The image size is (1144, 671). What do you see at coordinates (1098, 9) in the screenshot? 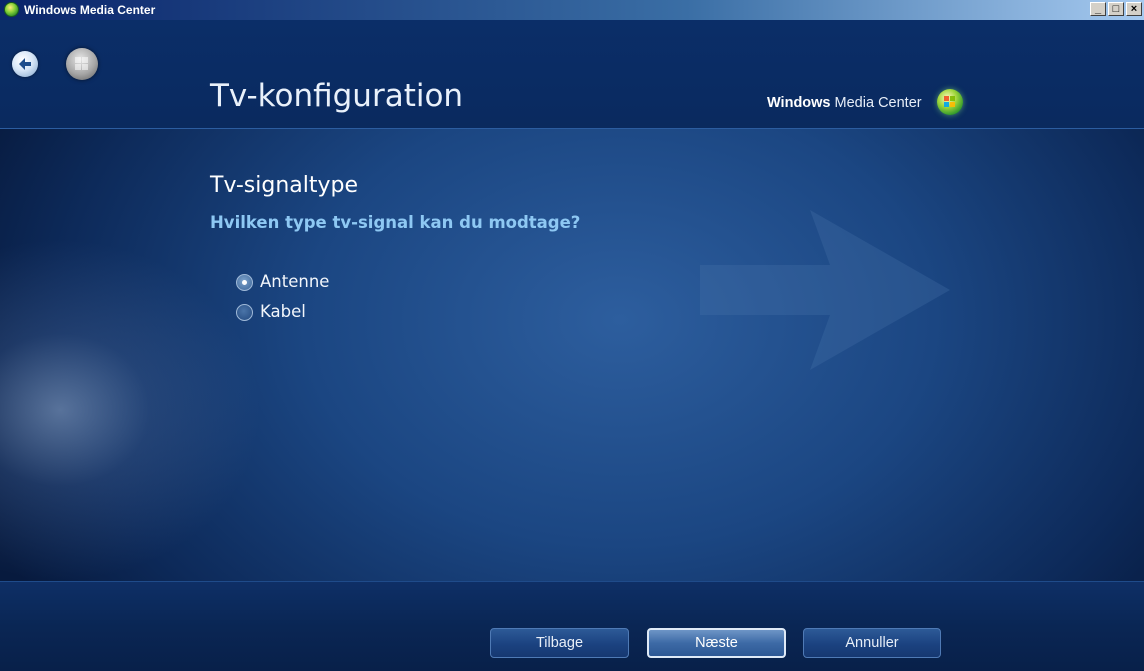
I see `minimize-button: _` at bounding box center [1098, 9].